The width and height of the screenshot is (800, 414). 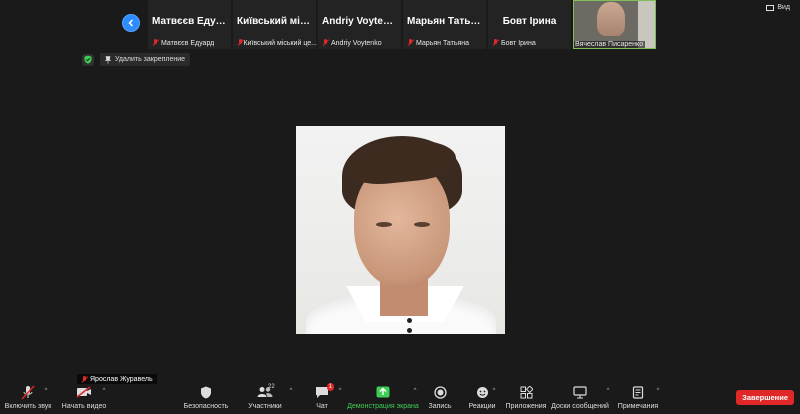 What do you see at coordinates (614, 24) in the screenshot?
I see `participant-video-tile: Вячеслав Писаренко` at bounding box center [614, 24].